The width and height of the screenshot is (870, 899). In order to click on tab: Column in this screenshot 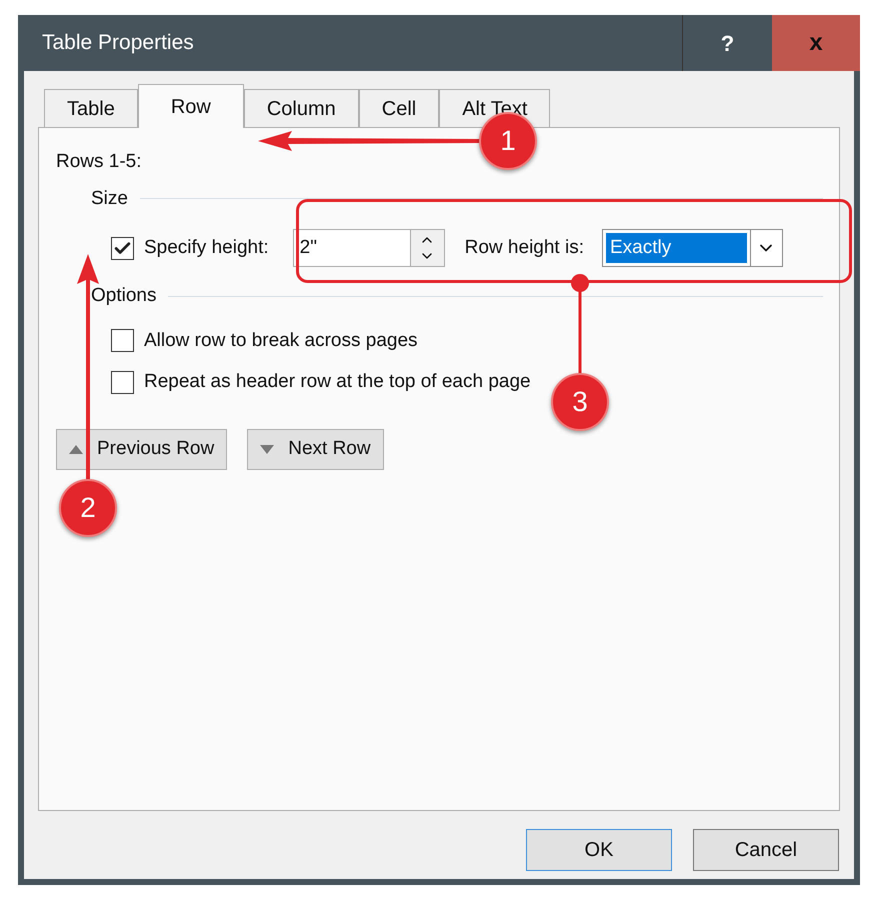, I will do `click(301, 108)`.